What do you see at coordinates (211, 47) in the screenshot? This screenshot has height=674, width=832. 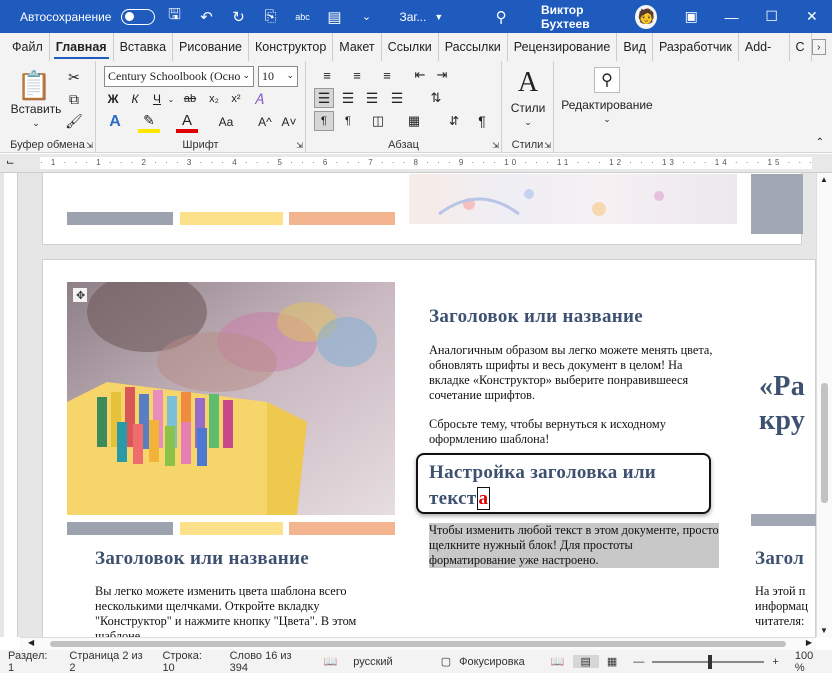 I see `tab-draw: Рисование` at bounding box center [211, 47].